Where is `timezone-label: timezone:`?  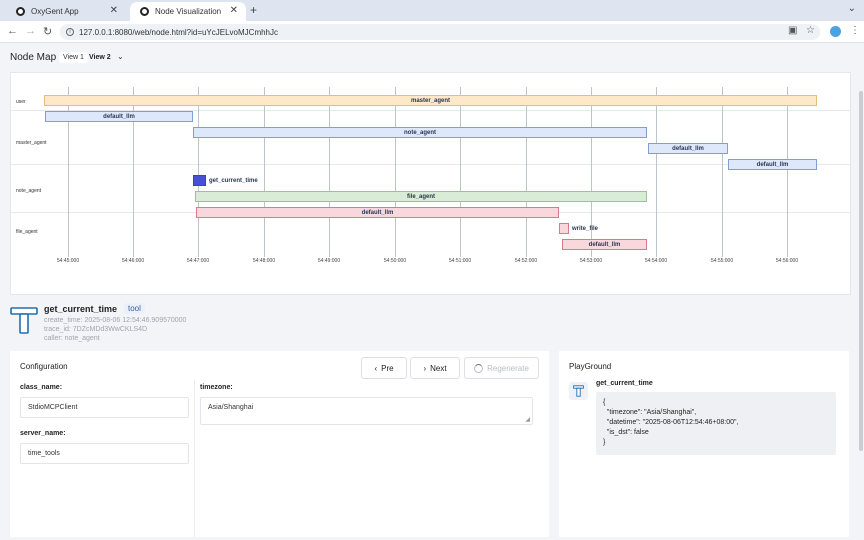
timezone-label: timezone: is located at coordinates (216, 387).